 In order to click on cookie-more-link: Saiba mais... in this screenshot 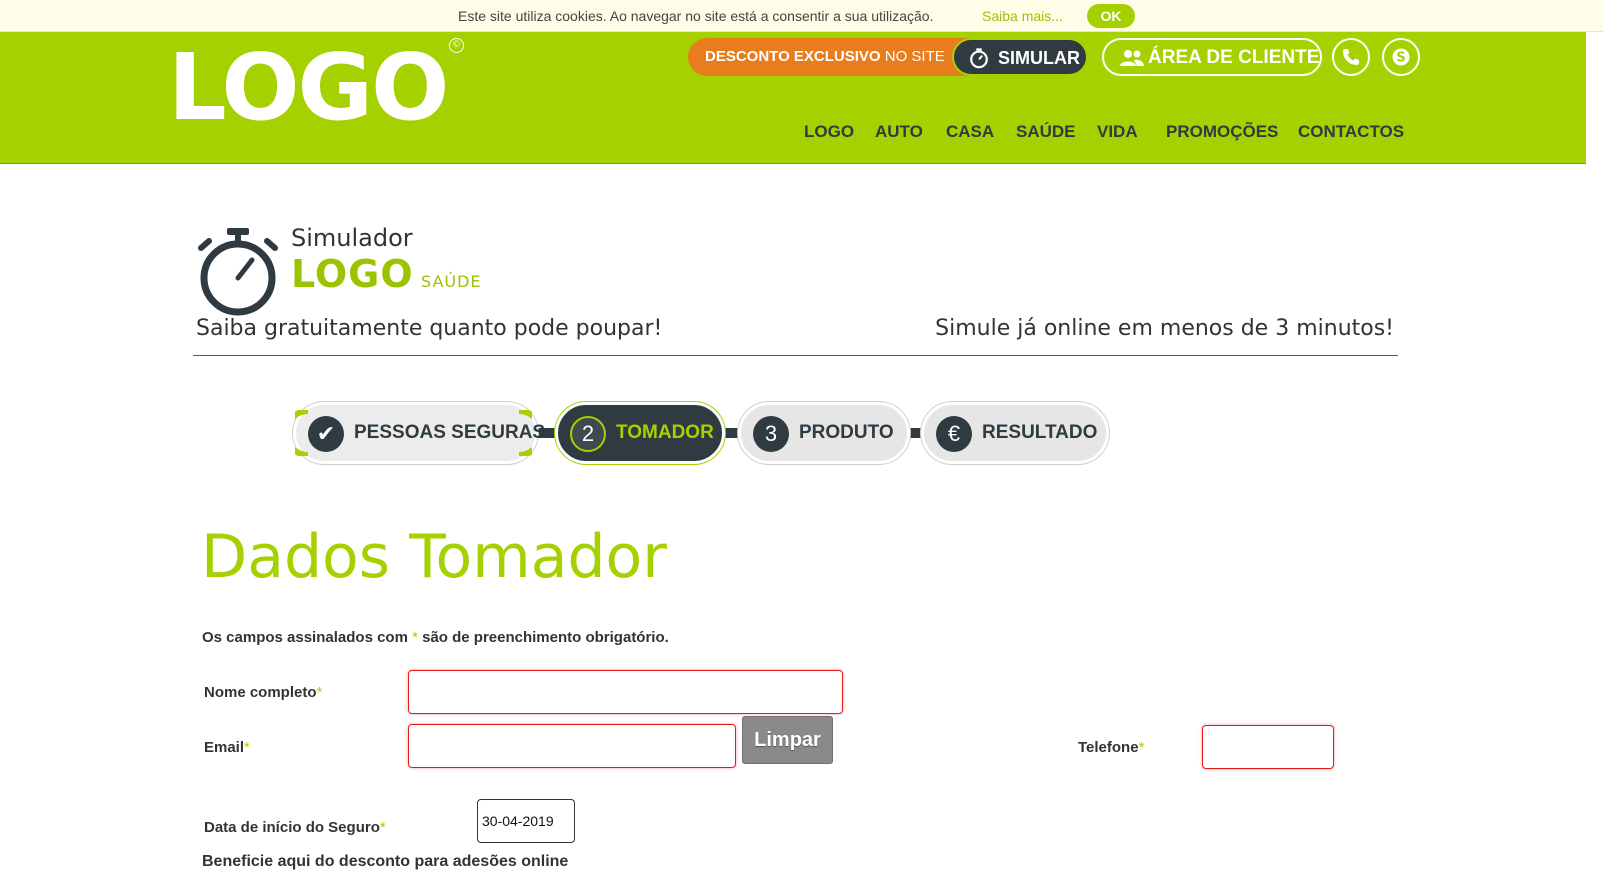, I will do `click(1022, 16)`.